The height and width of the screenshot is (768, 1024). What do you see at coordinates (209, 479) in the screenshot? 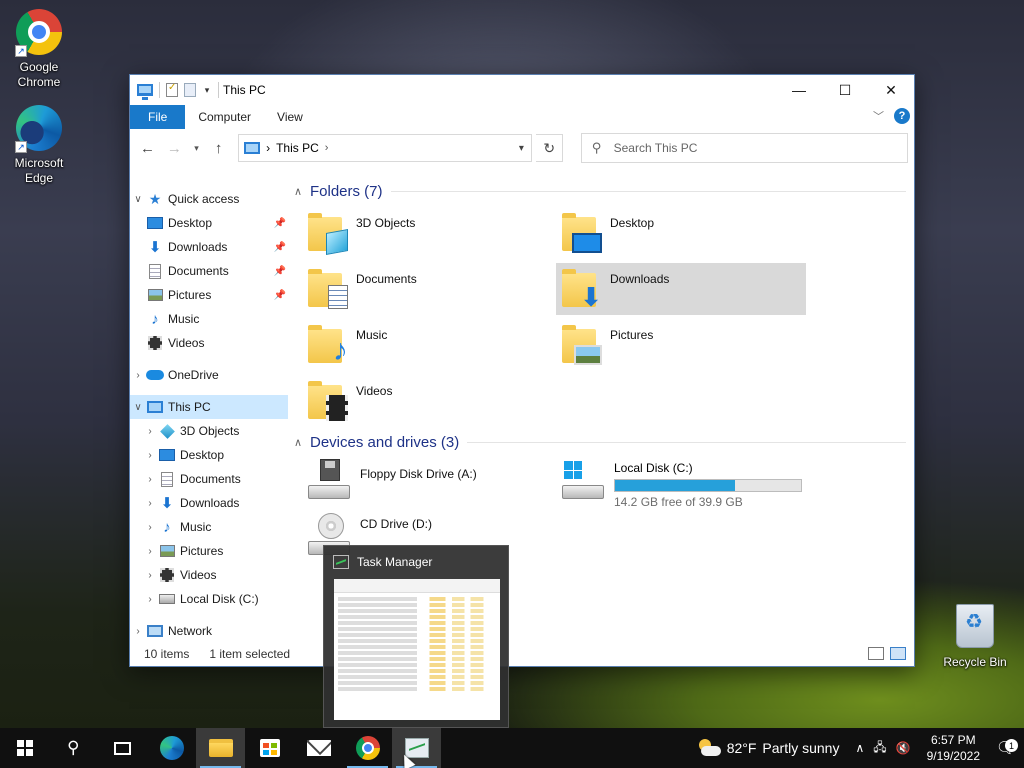
I see `nav-item-pc-documents: › Documents` at bounding box center [209, 479].